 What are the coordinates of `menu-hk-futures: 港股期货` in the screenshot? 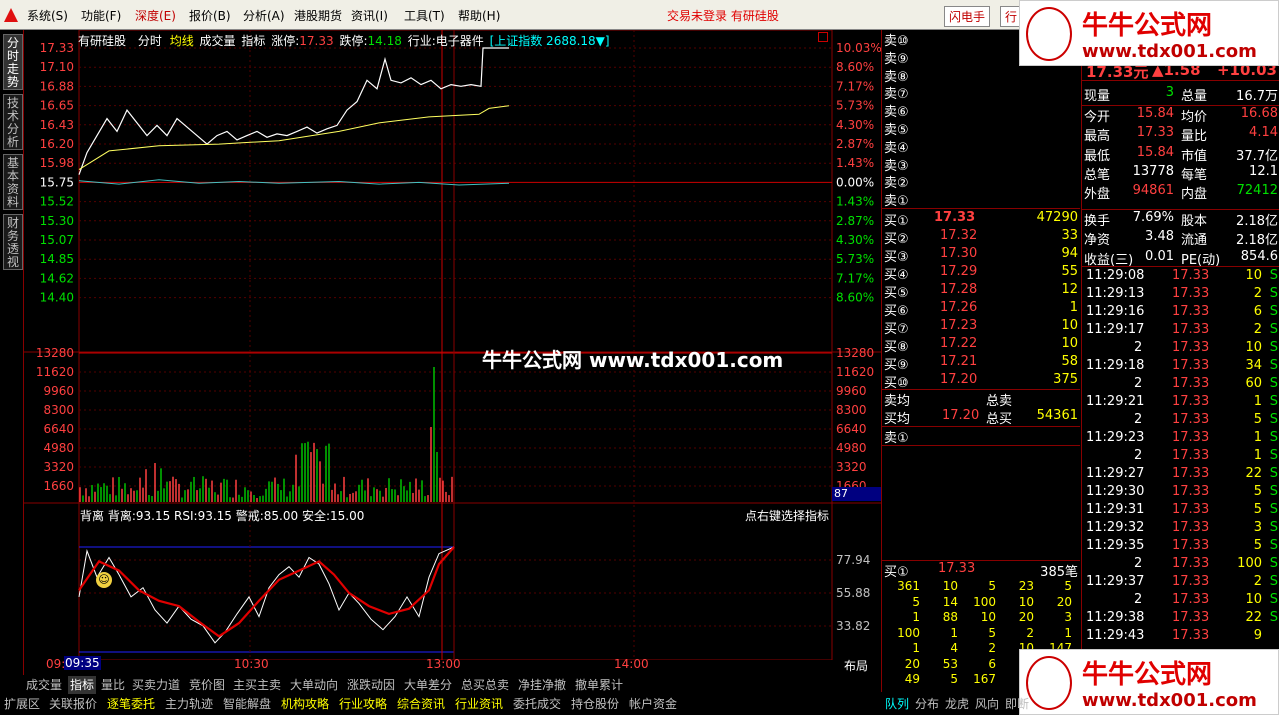 It's located at (318, 15).